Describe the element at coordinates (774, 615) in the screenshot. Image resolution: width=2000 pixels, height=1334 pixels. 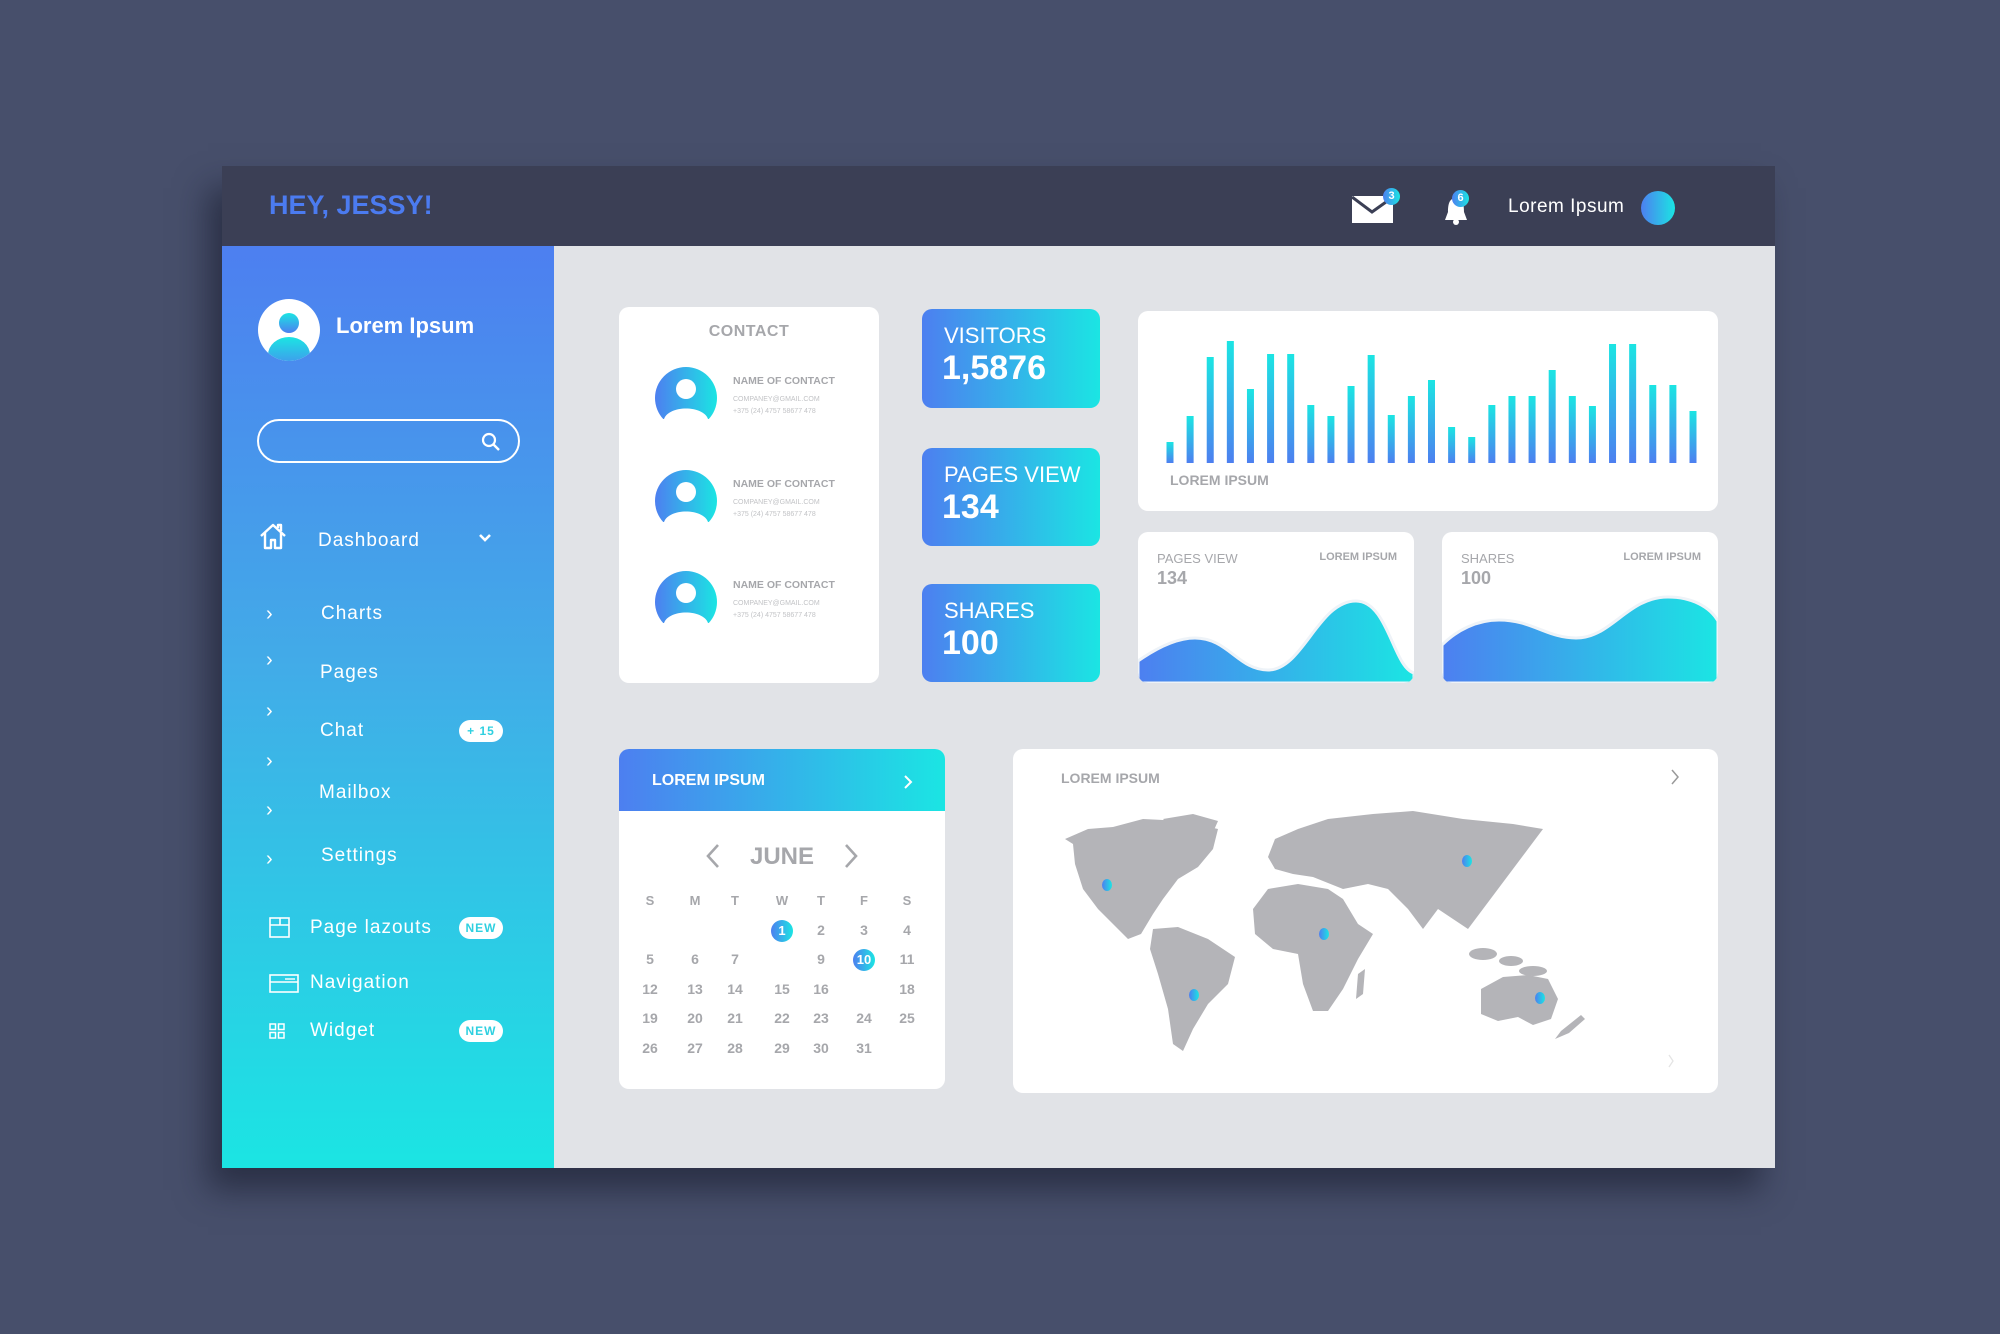
I see `contact-phone: +375 (24) 4757 58677 478` at that location.